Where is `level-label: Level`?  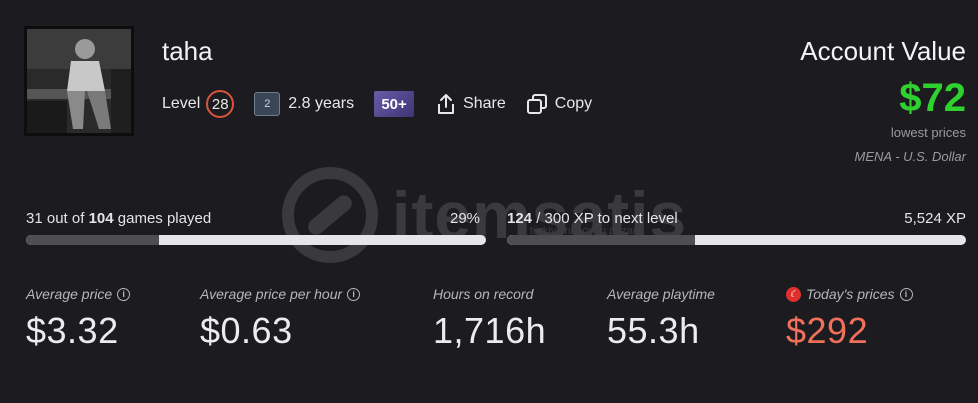 level-label: Level is located at coordinates (181, 103).